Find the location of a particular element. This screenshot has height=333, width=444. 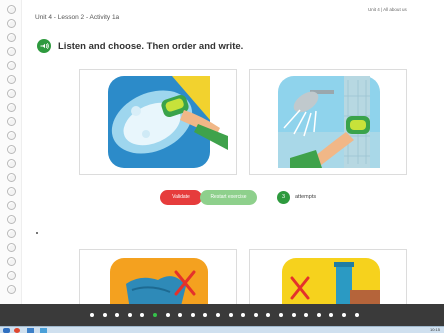

spiral-binding is located at coordinates (11, 152).